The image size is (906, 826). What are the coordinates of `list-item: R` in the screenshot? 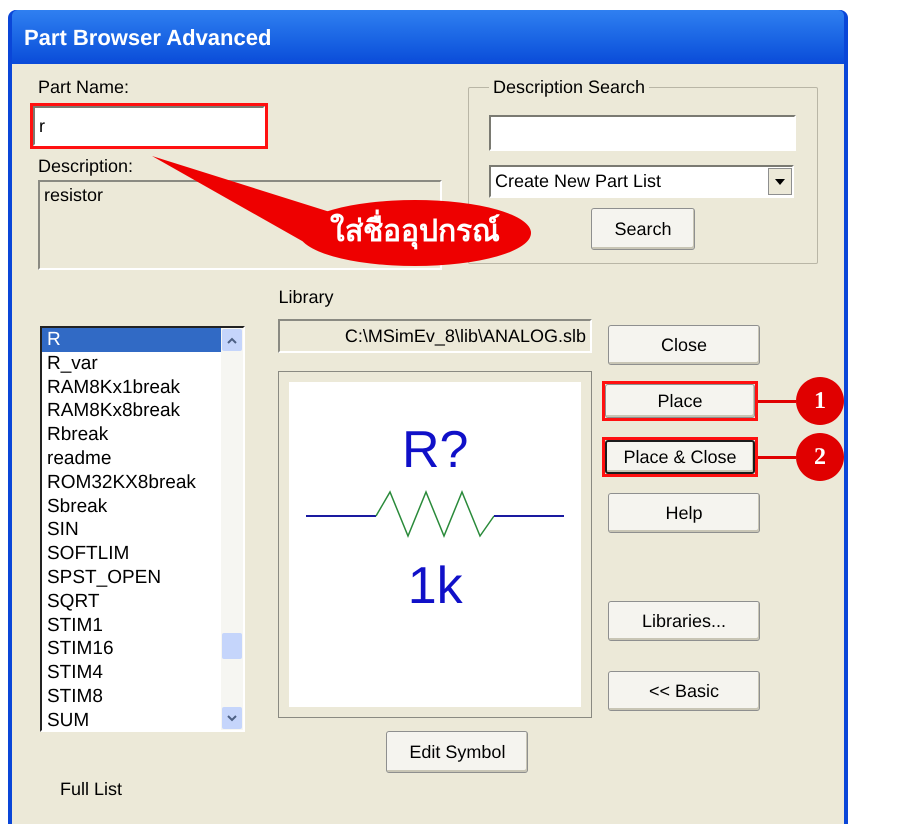 It's located at (132, 340).